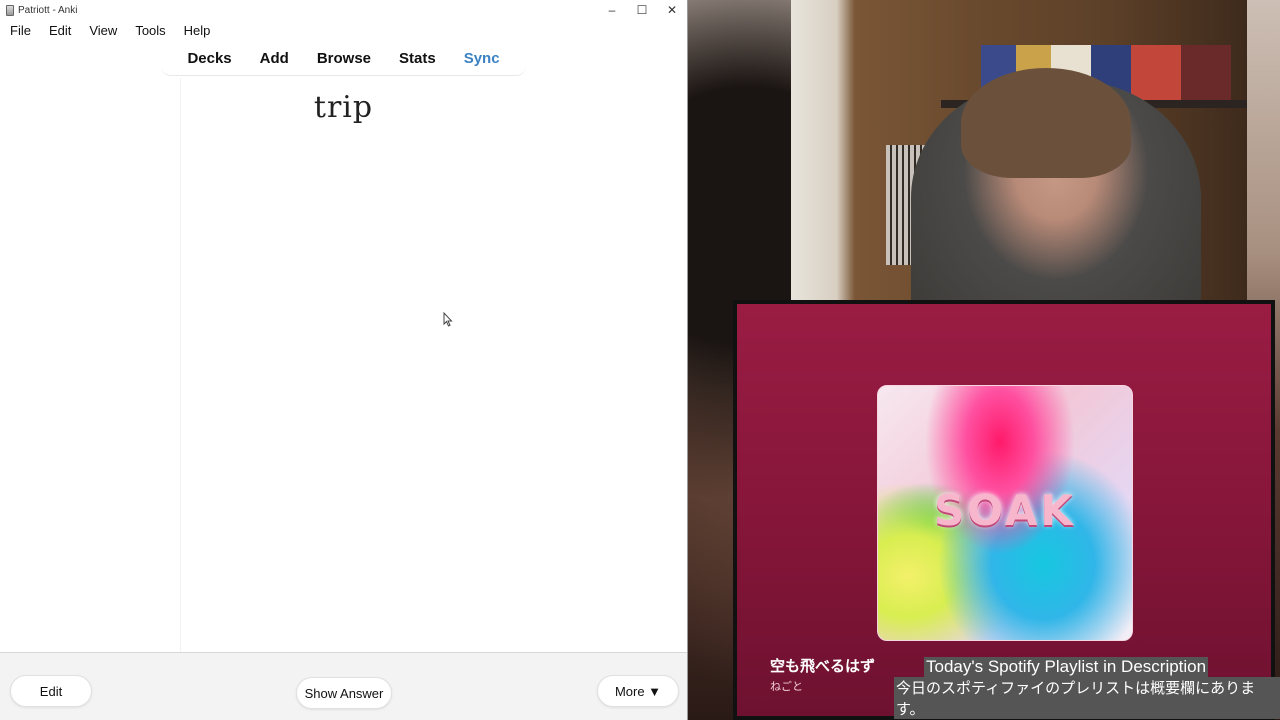 The height and width of the screenshot is (720, 1280). I want to click on bottom-bar: Edit Show Answer More ▼, so click(343, 686).